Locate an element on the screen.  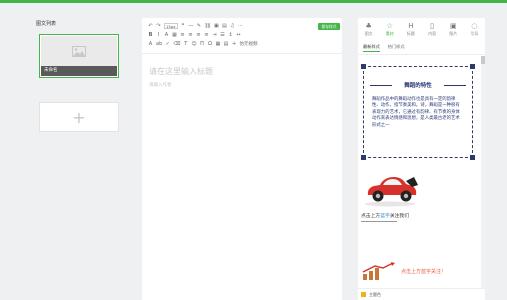
car-icon is located at coordinates (391, 192).